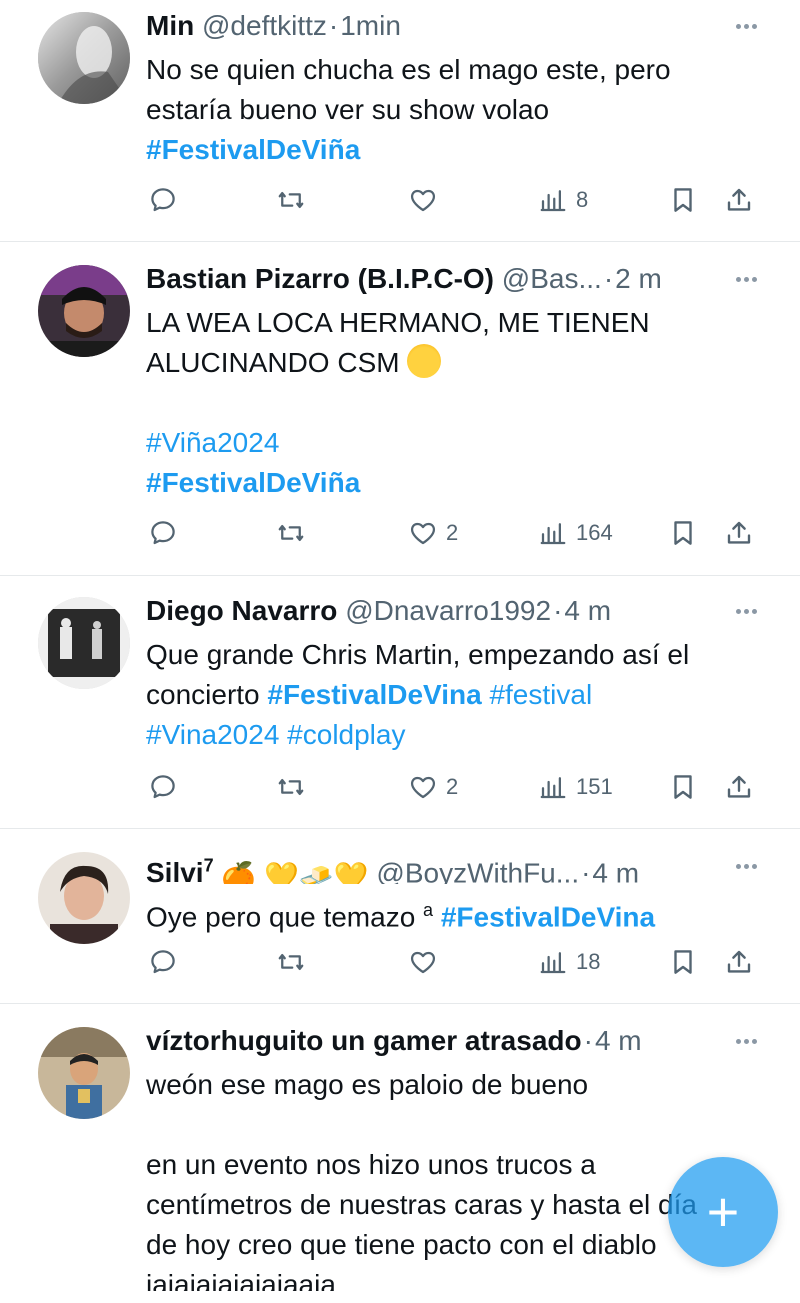 The width and height of the screenshot is (800, 1303). Describe the element at coordinates (212, 442) in the screenshot. I see `hashtag-link: #Viña2024` at that location.